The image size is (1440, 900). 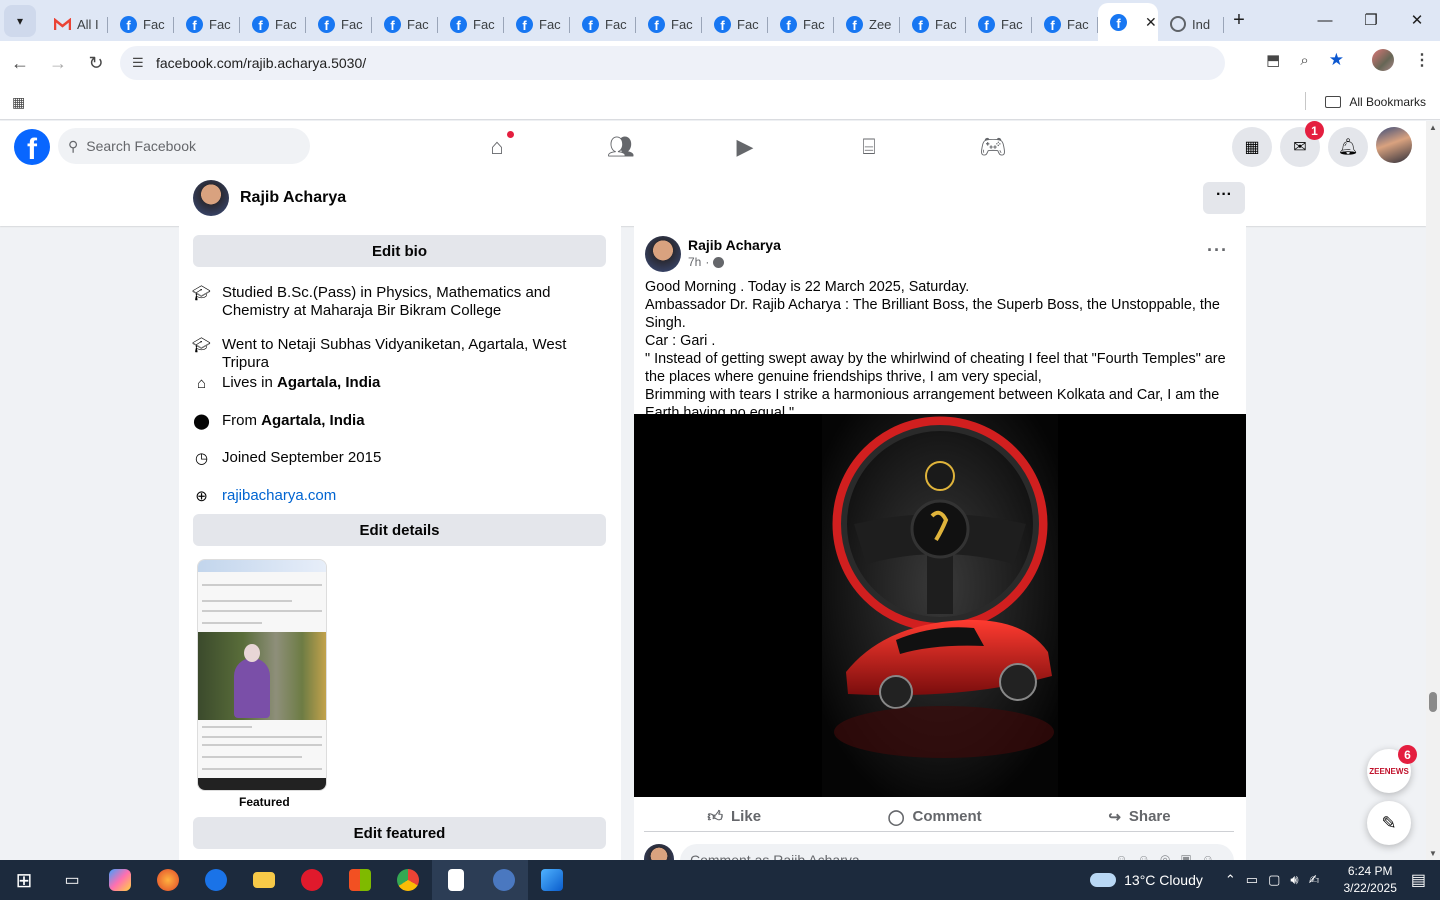 I want to click on messenger-button: ✉ 1, so click(x=1302, y=144).